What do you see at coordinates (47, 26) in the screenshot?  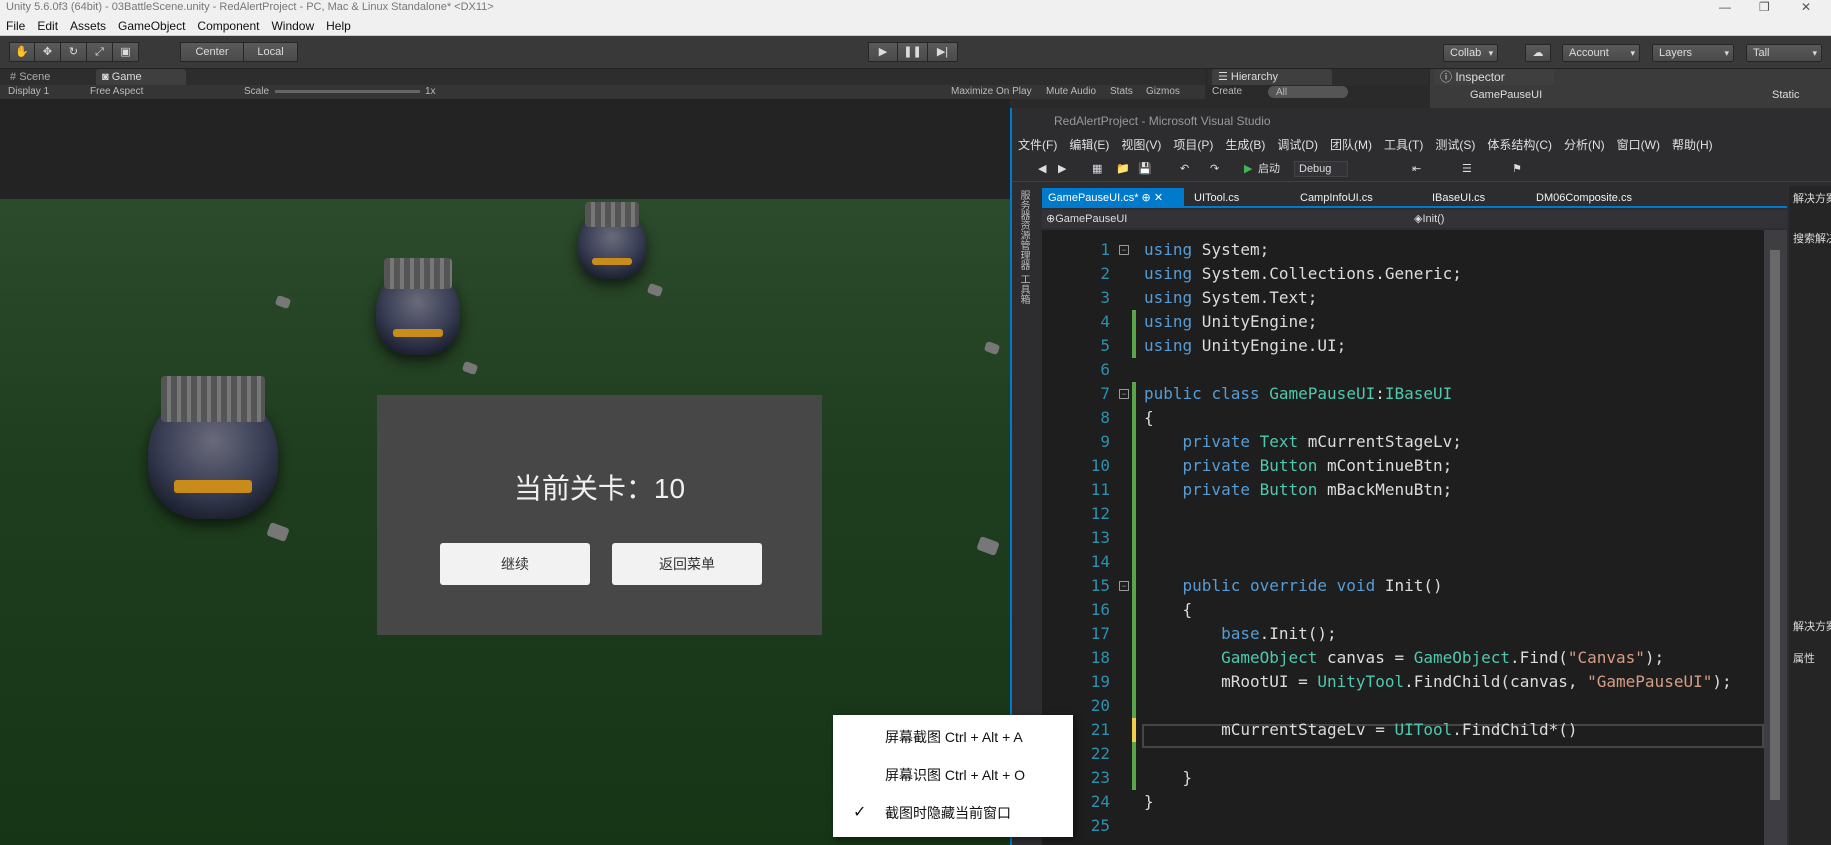 I see `menu-edit: Edit` at bounding box center [47, 26].